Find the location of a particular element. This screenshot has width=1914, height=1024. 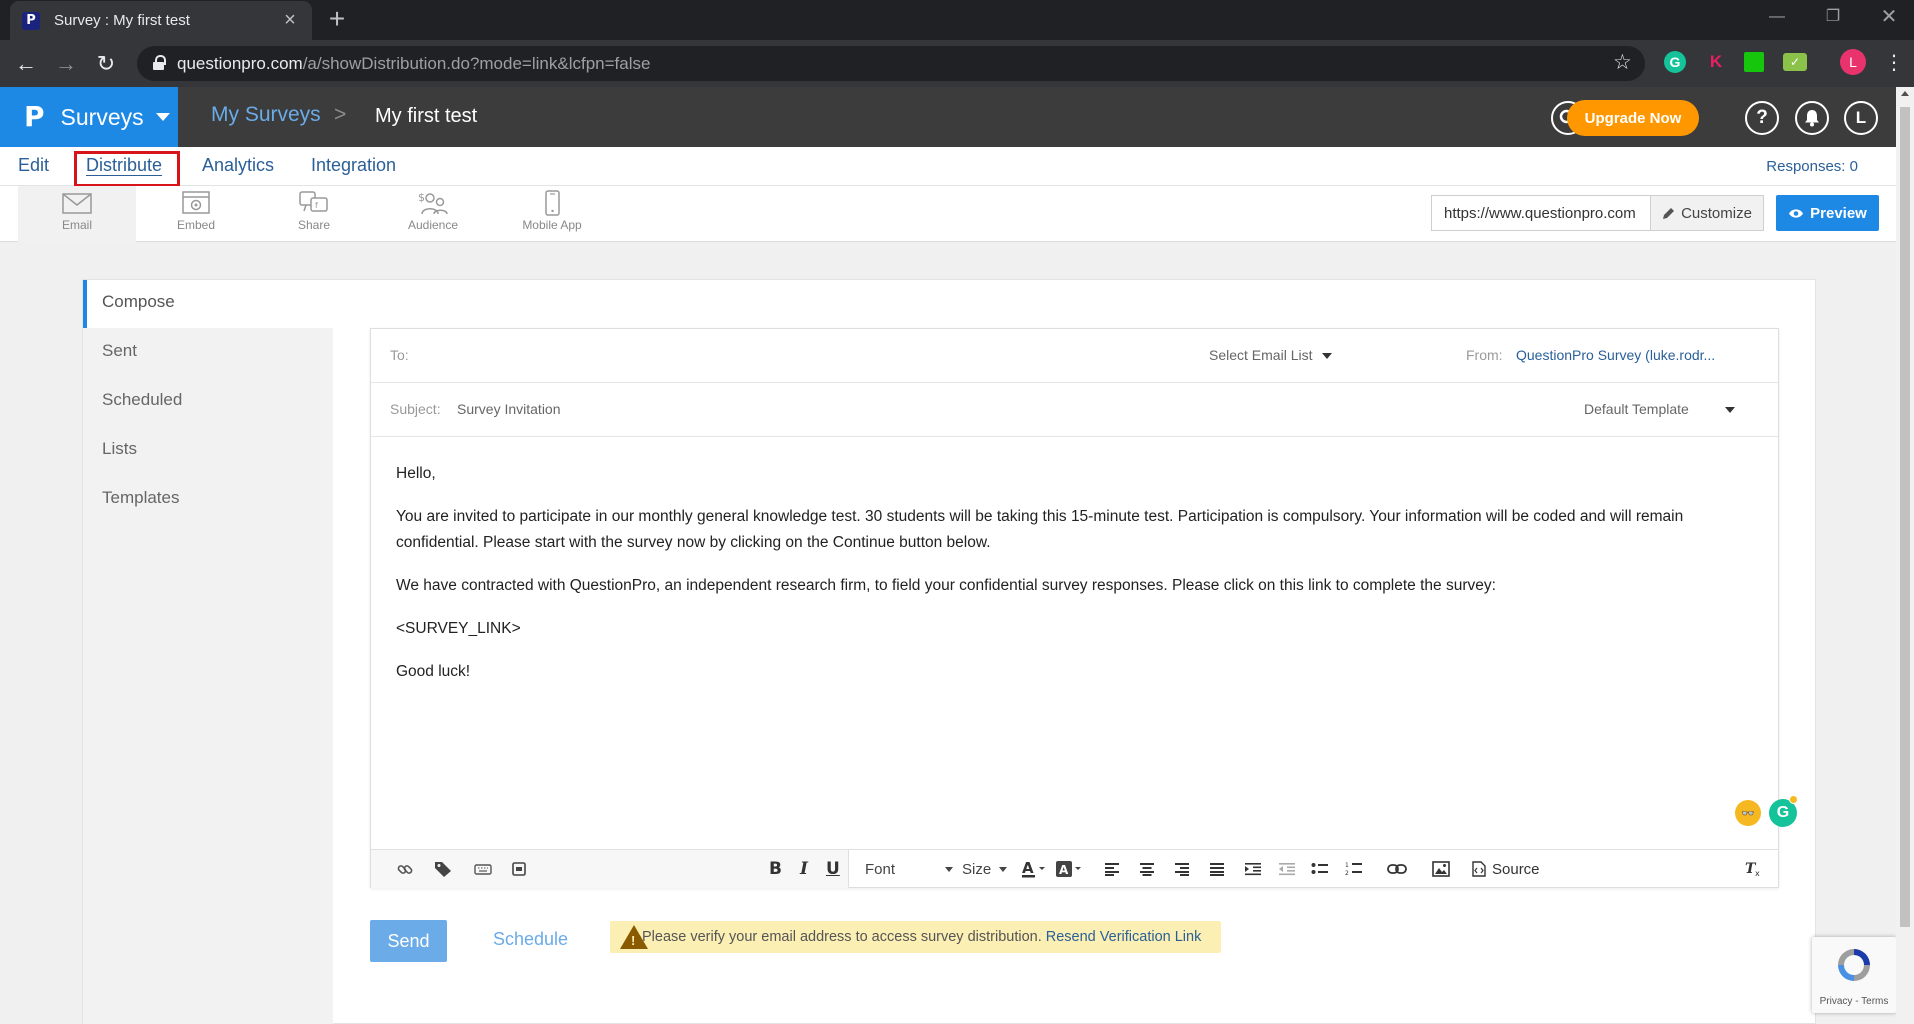

survey-url-field: https://www.questionpro.com is located at coordinates (1540, 213).